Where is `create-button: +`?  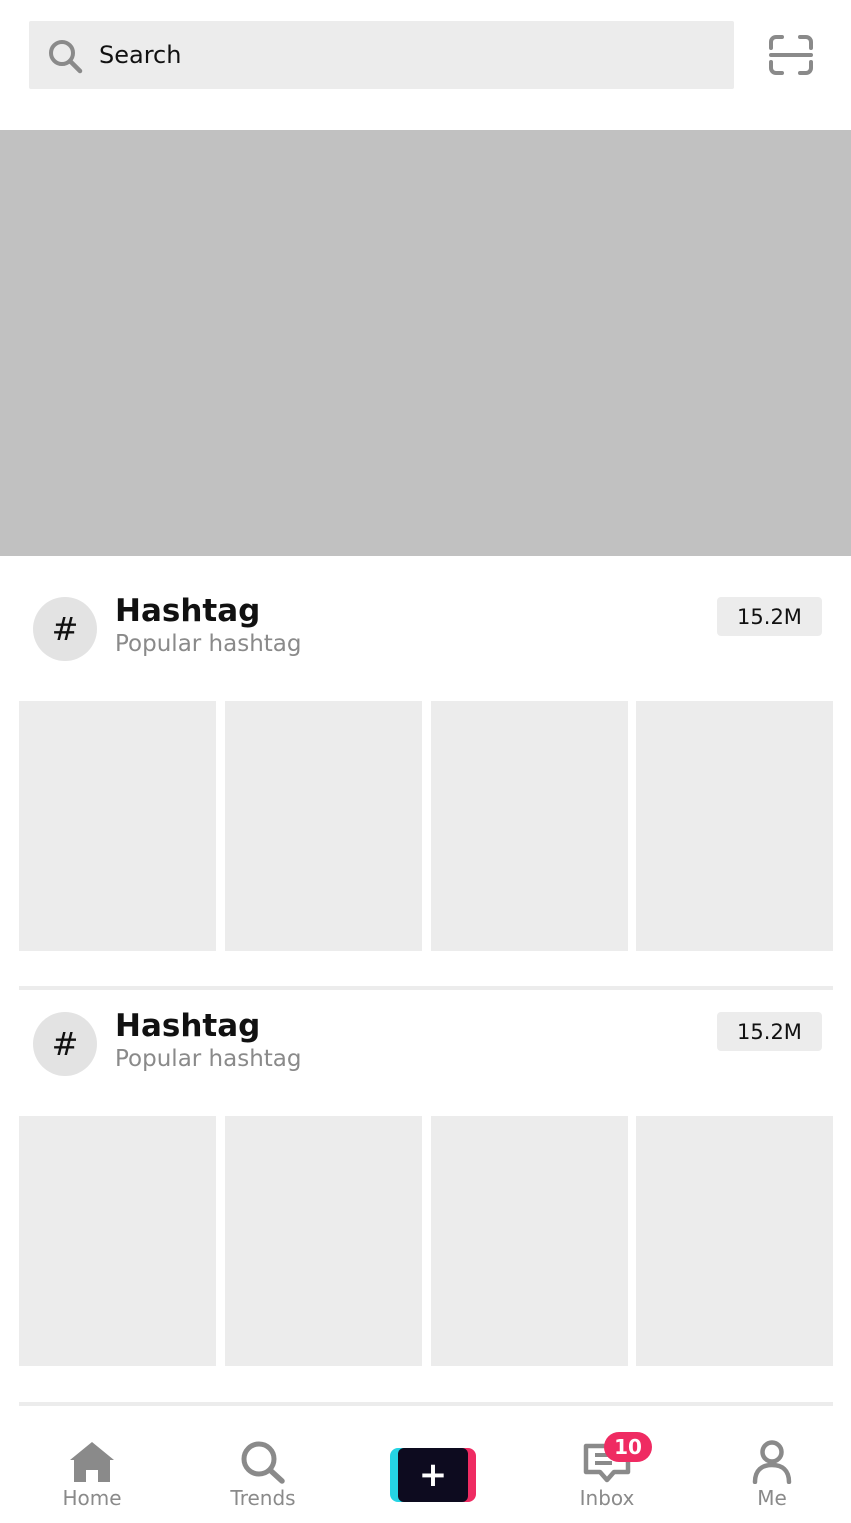 create-button: + is located at coordinates (433, 1475).